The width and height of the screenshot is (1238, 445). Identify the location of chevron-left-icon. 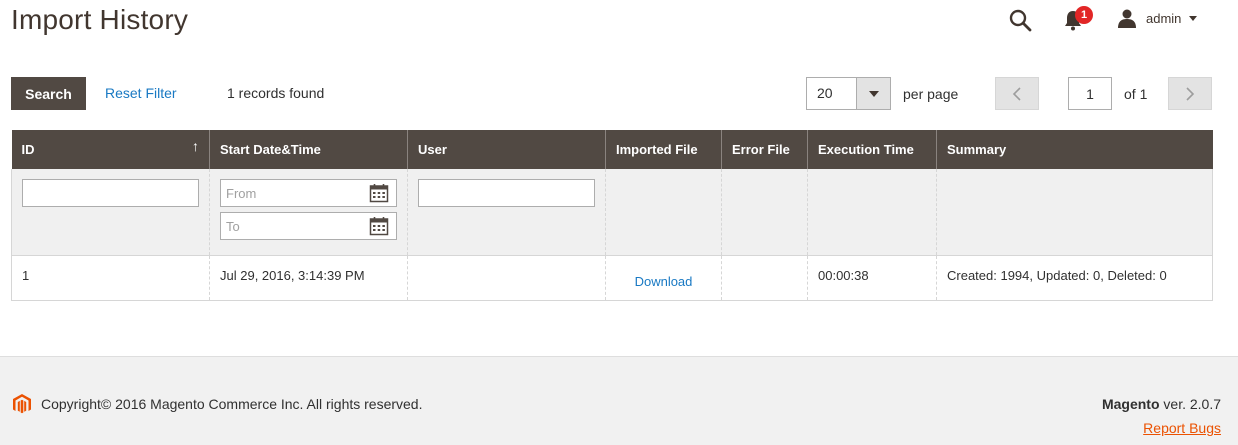
(1016, 93).